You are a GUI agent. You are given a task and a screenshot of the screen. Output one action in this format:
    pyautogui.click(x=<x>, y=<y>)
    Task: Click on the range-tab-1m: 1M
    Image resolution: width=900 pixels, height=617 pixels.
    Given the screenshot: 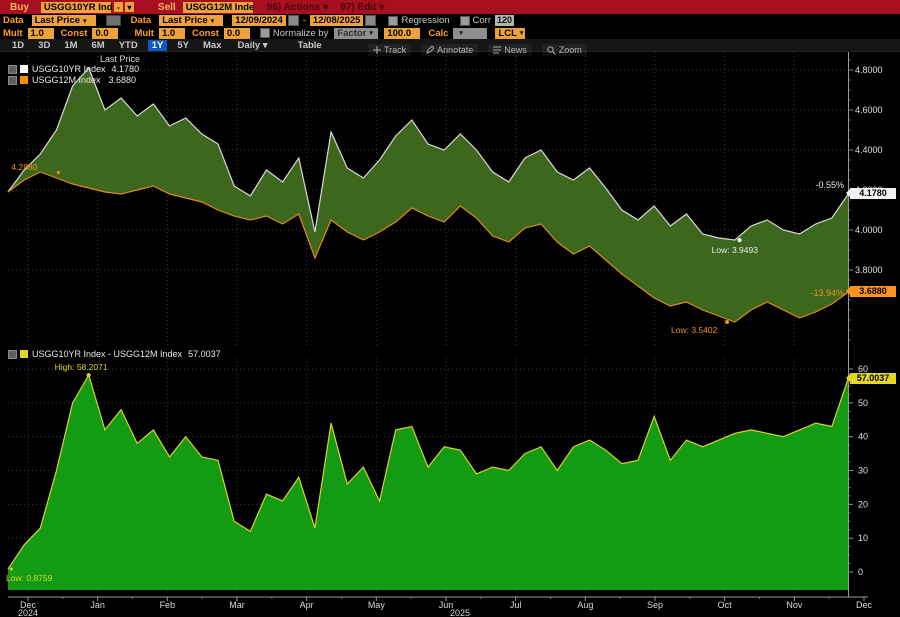 What is the action you would take?
    pyautogui.click(x=70, y=45)
    